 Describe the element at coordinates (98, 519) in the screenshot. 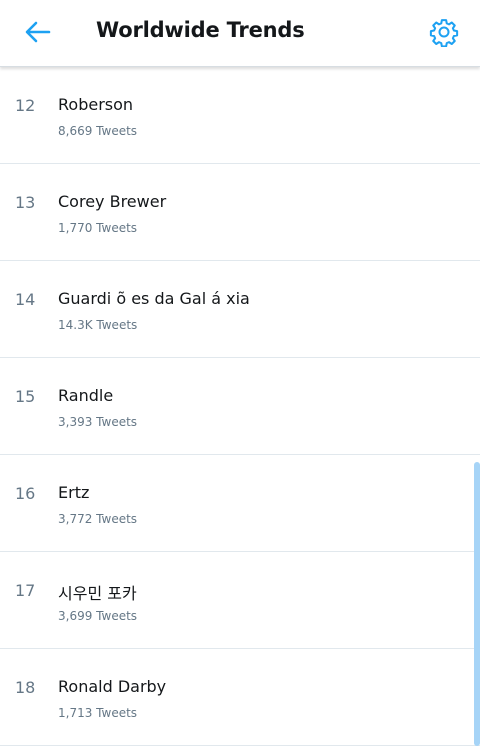

I see `trend-tweet-count: 3,772 Tweets` at that location.